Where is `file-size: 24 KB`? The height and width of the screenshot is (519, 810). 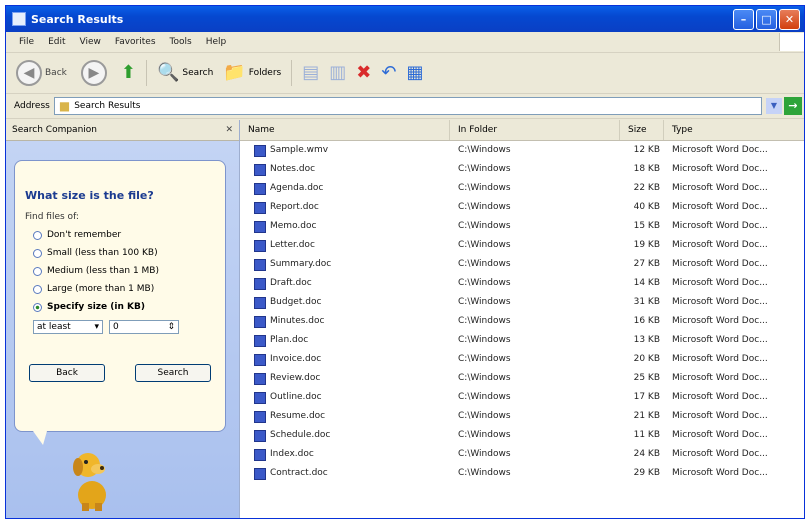
file-size: 24 KB is located at coordinates (646, 454).